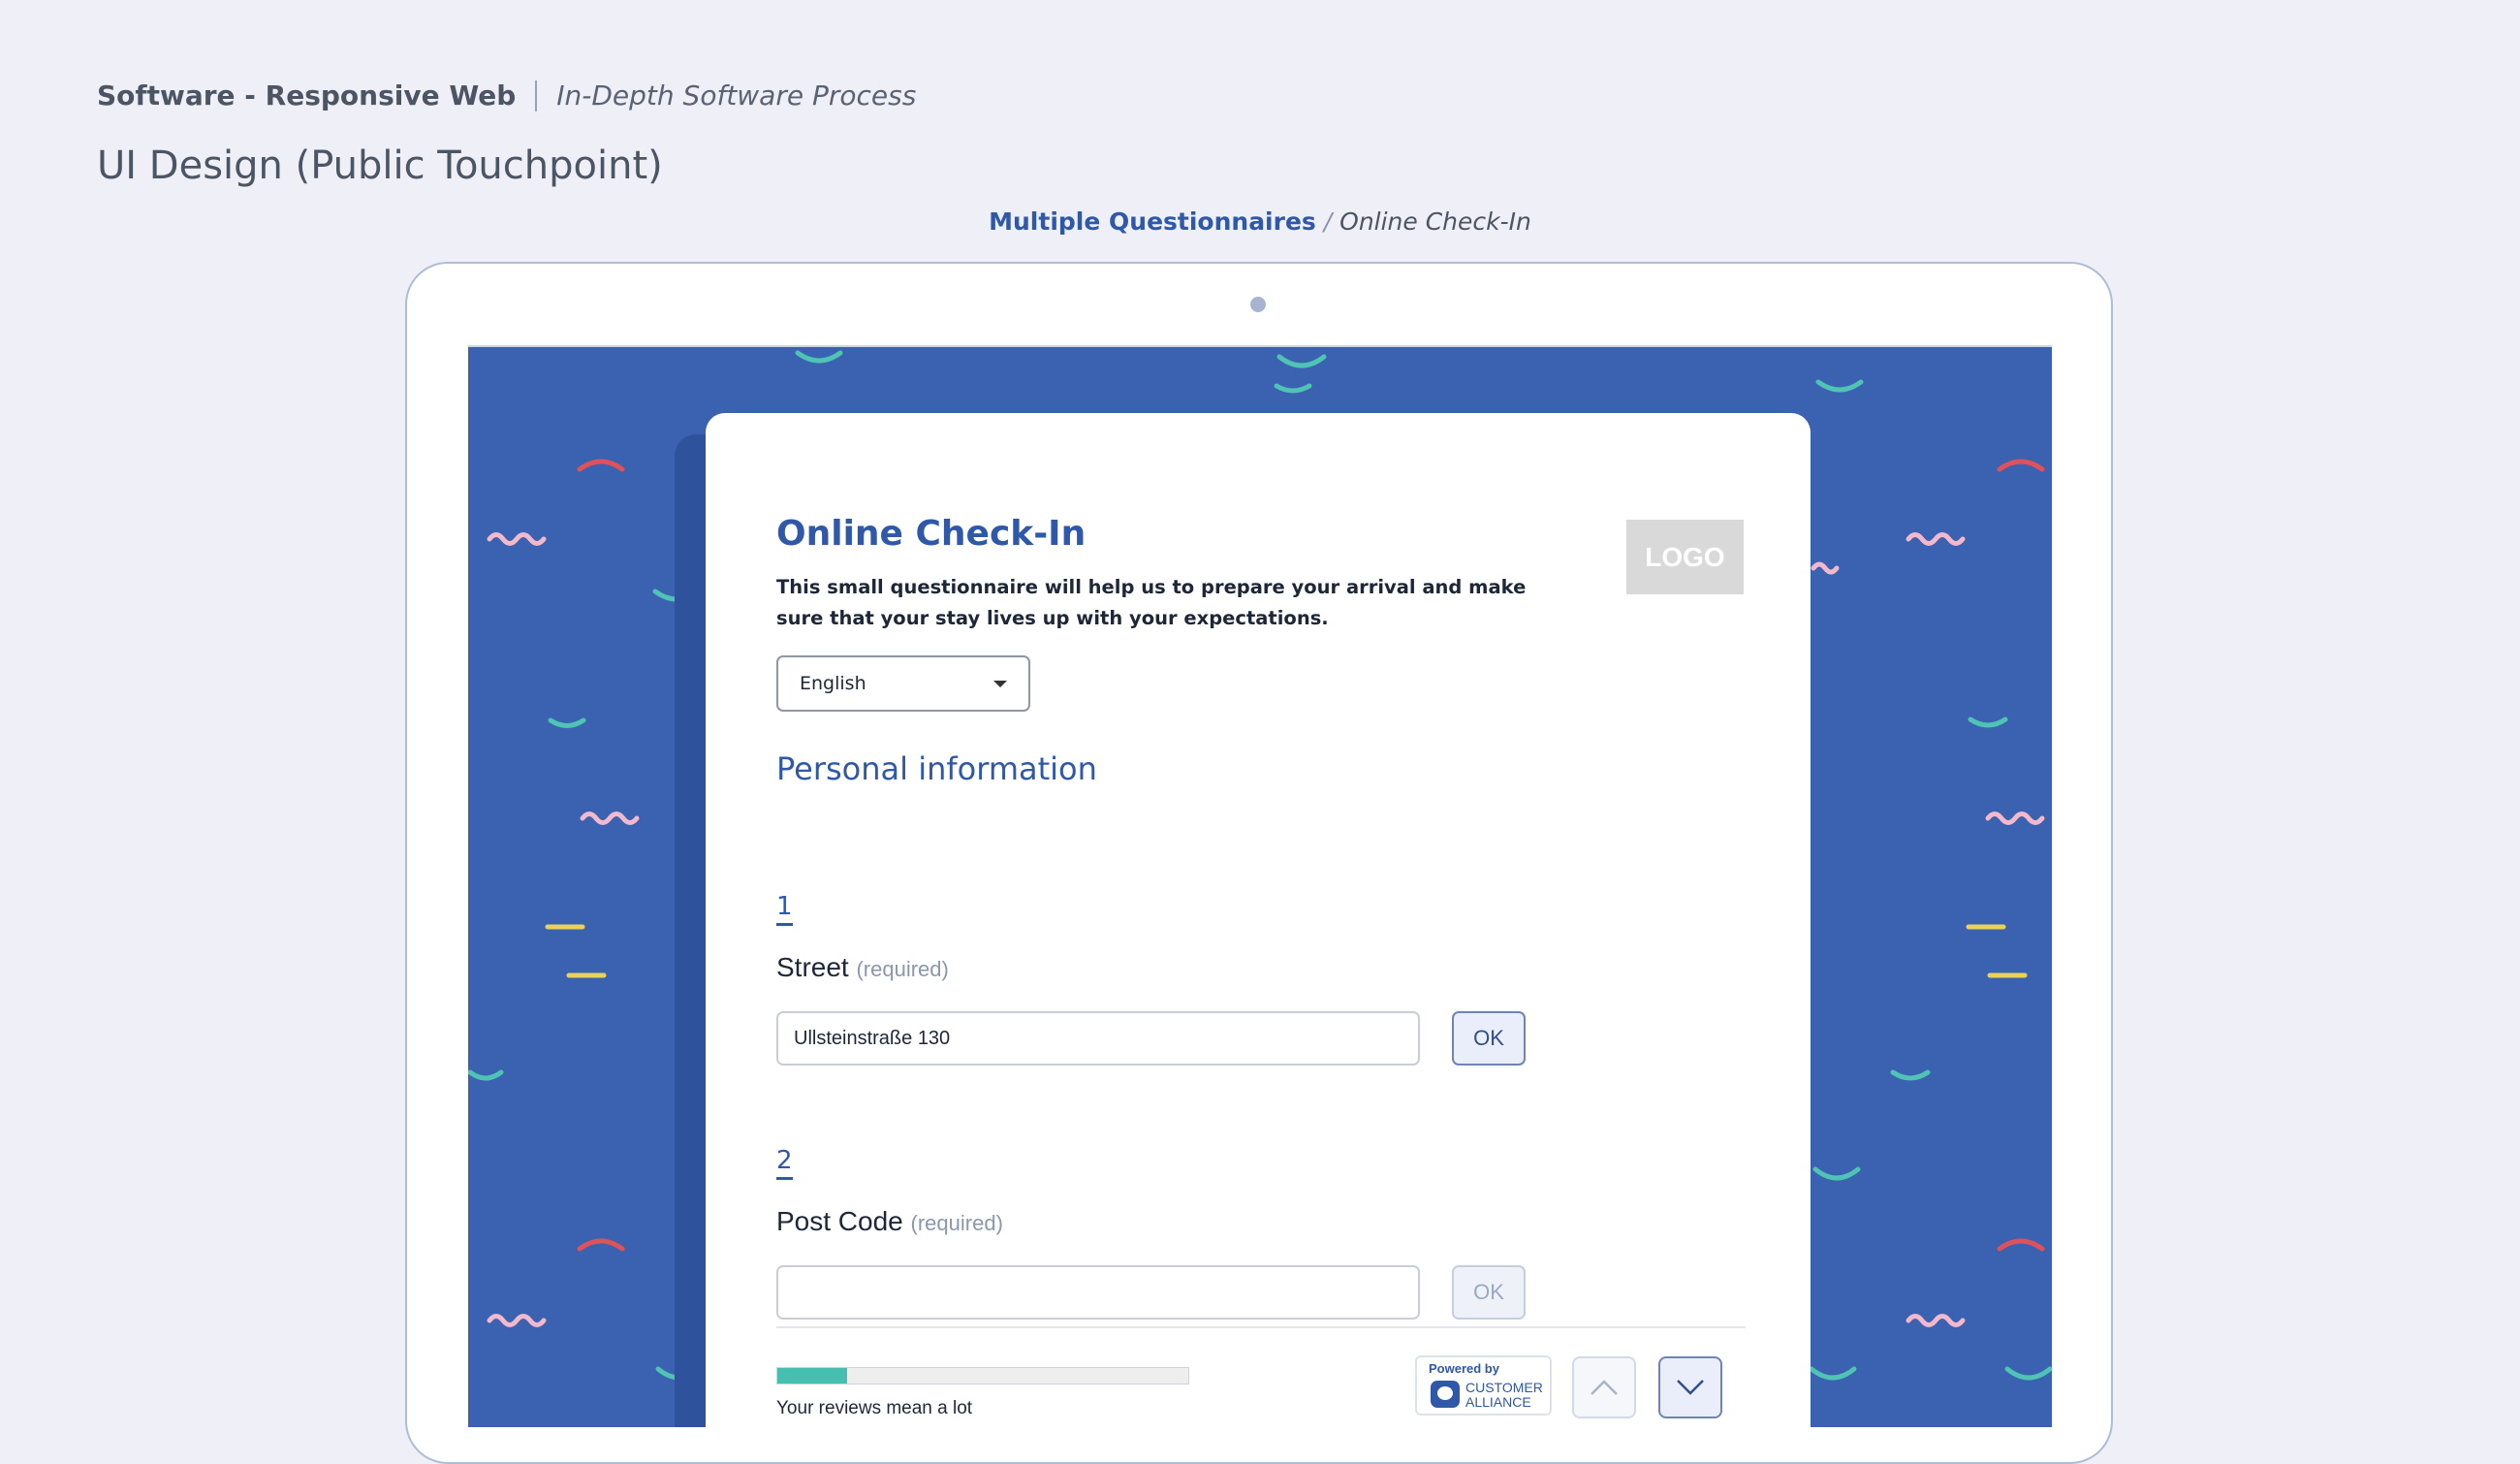 The height and width of the screenshot is (1464, 2520). I want to click on checkin-title: Online Check-In, so click(932, 534).